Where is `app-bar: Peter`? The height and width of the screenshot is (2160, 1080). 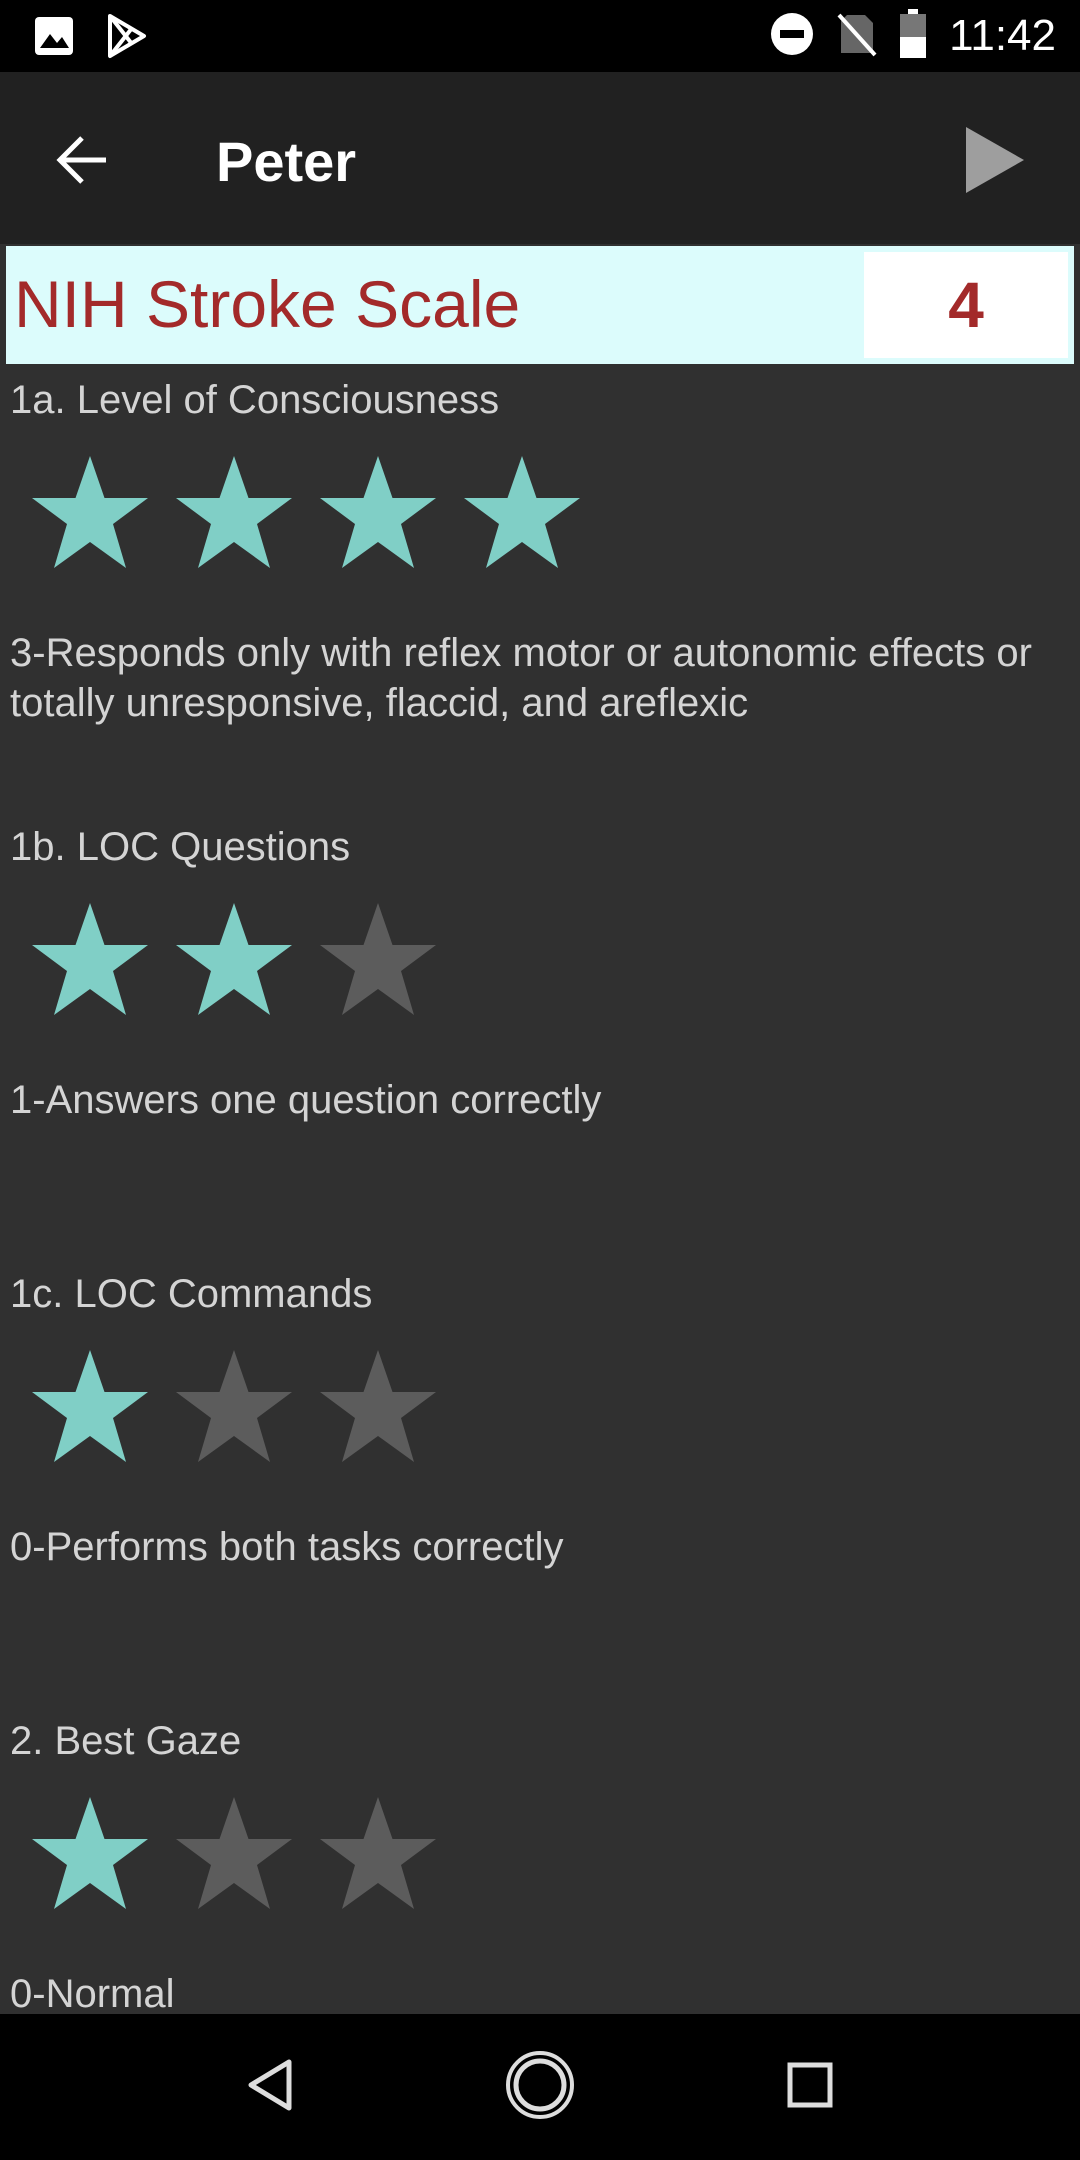 app-bar: Peter is located at coordinates (540, 158).